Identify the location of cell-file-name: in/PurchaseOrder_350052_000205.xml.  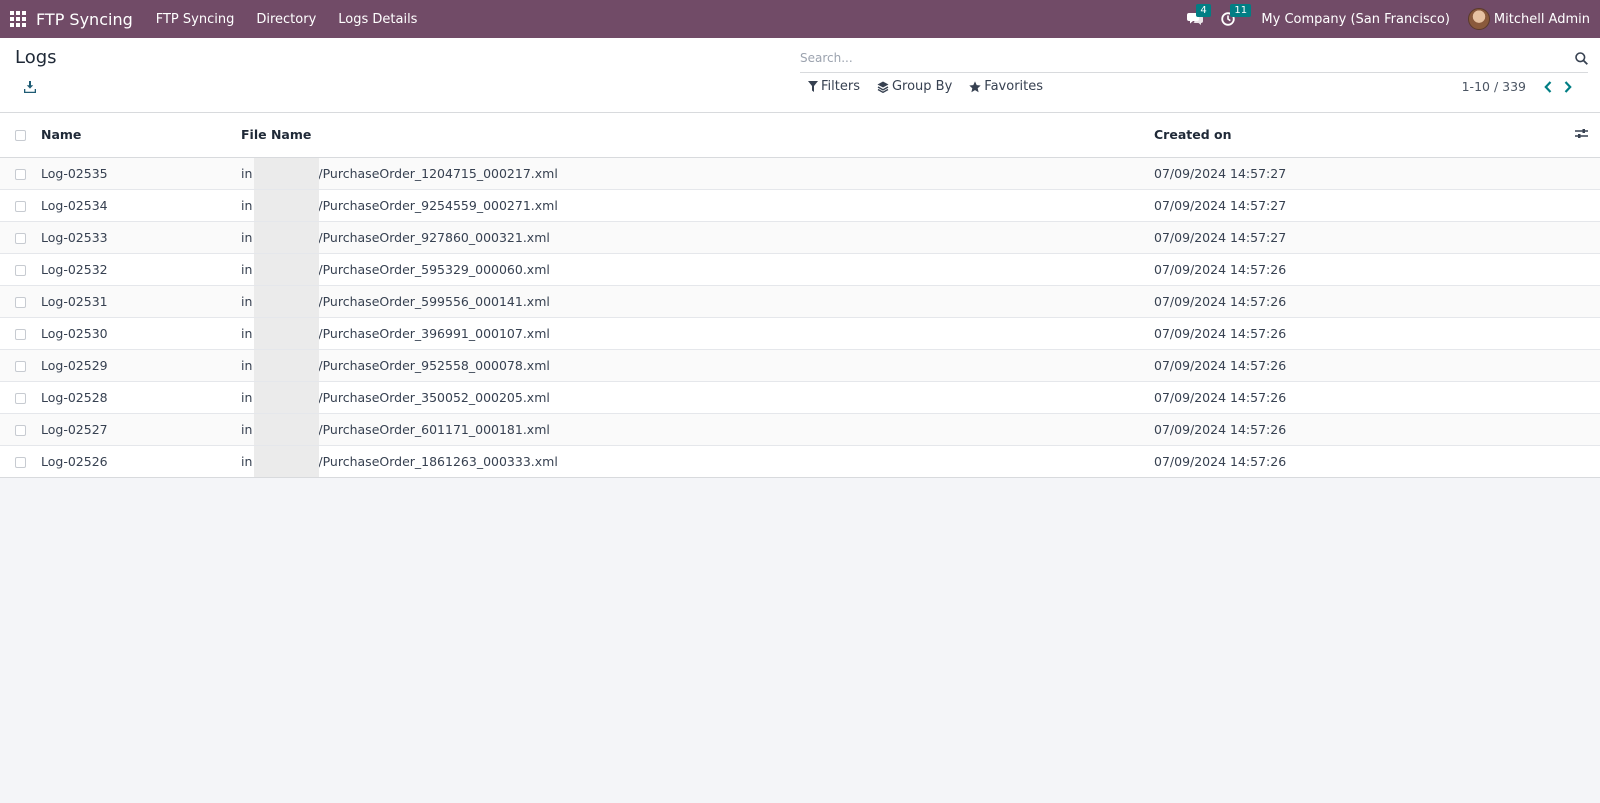
(697, 397).